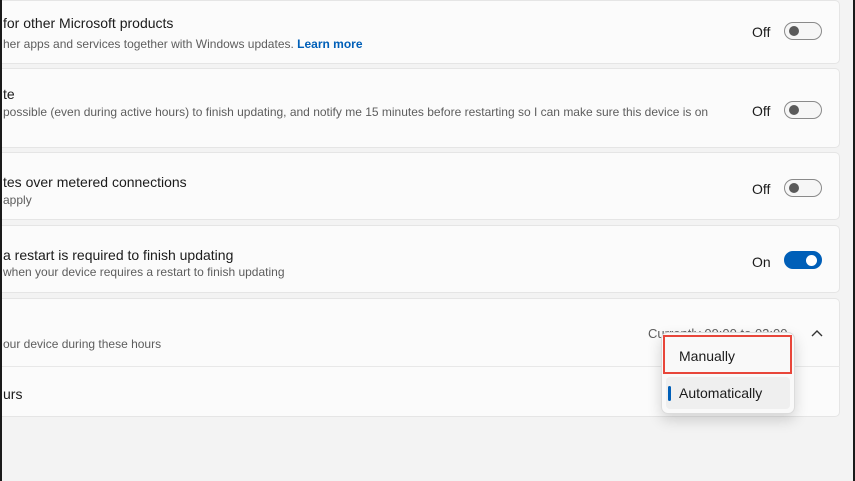 This screenshot has height=481, width=855. What do you see at coordinates (803, 110) in the screenshot?
I see `toggle-switch-restart-asap` at bounding box center [803, 110].